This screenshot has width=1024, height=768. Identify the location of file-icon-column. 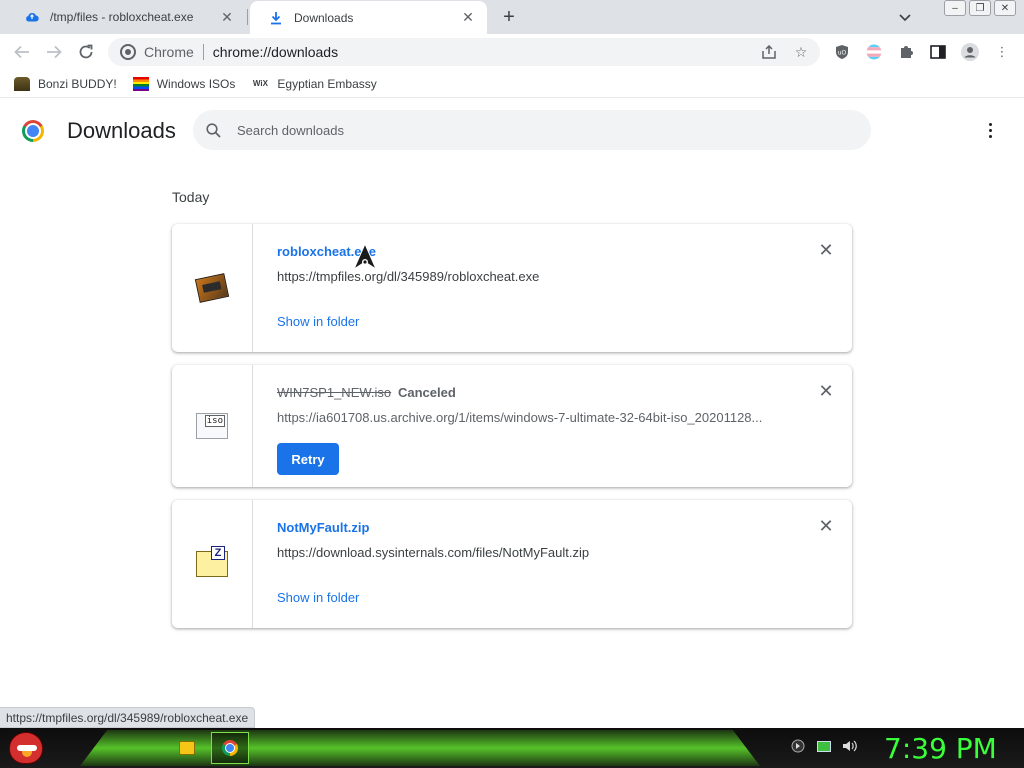
(212, 288).